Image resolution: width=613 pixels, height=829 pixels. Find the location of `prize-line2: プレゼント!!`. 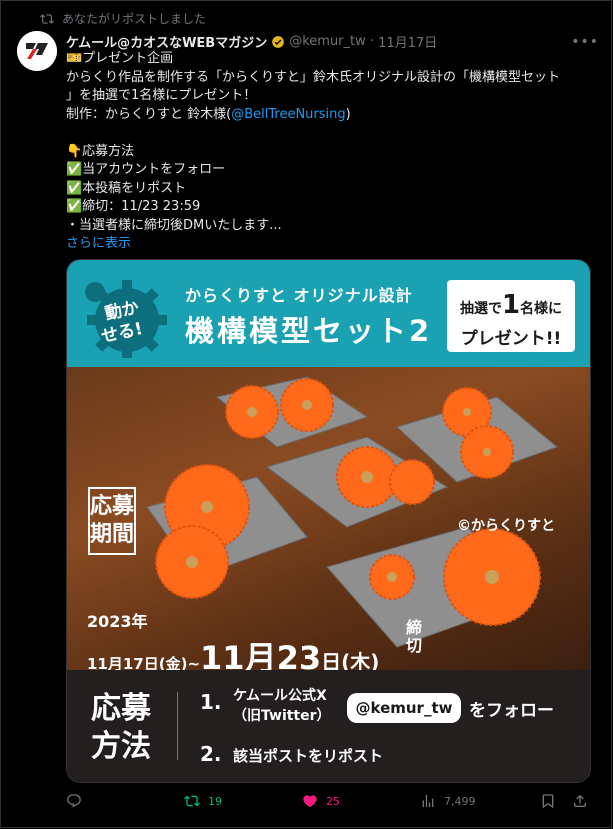

prize-line2: プレゼント!! is located at coordinates (511, 339).